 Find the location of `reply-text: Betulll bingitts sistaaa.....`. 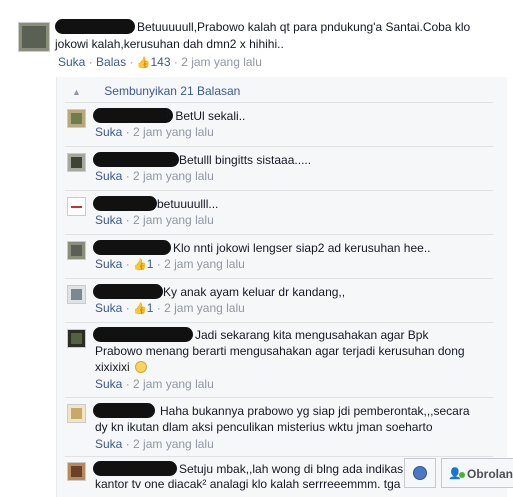

reply-text: Betulll bingitts sistaaa..... is located at coordinates (245, 160).